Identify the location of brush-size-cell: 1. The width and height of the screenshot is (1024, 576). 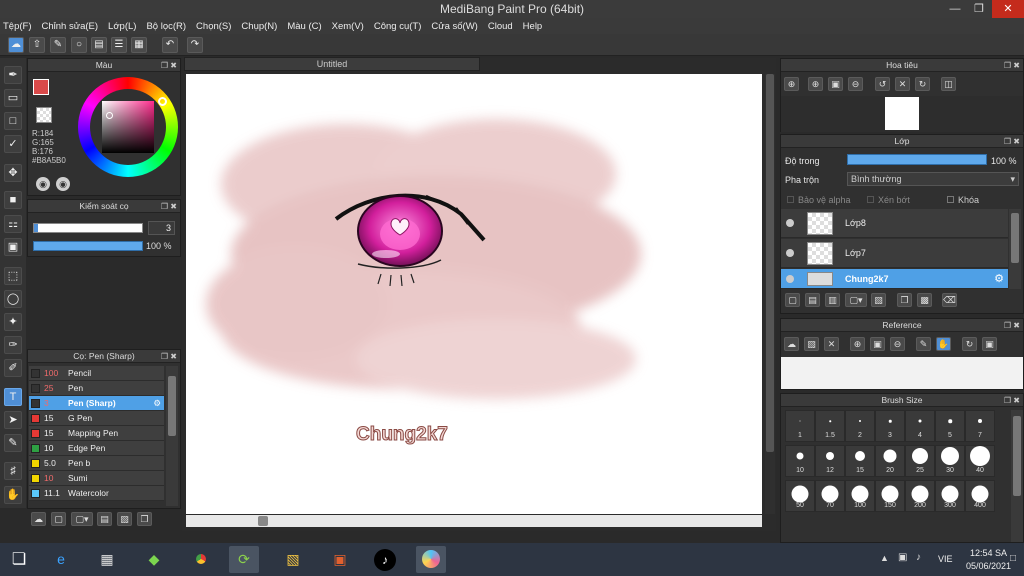
(800, 426).